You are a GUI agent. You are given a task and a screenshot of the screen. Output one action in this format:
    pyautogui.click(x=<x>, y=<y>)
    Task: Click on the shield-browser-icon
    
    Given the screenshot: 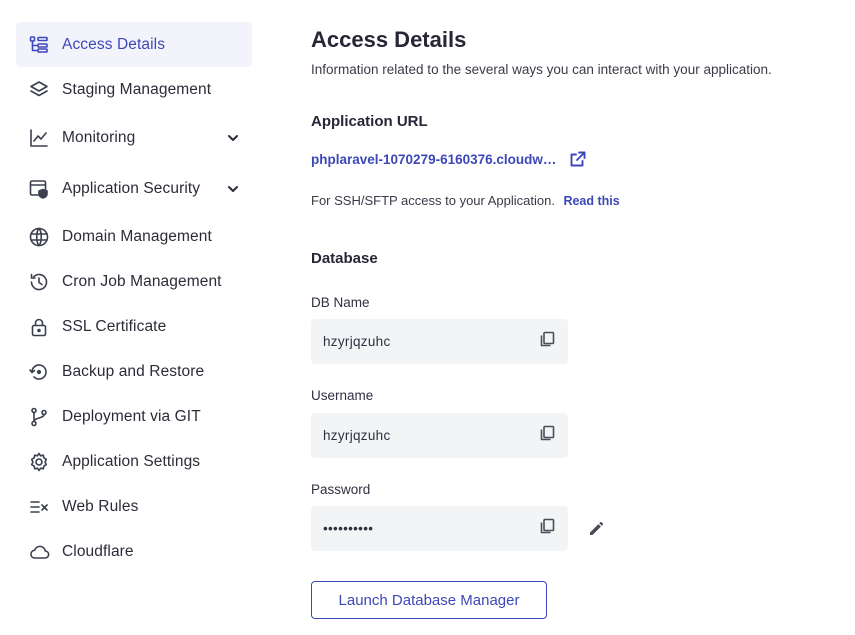 What is the action you would take?
    pyautogui.click(x=39, y=189)
    